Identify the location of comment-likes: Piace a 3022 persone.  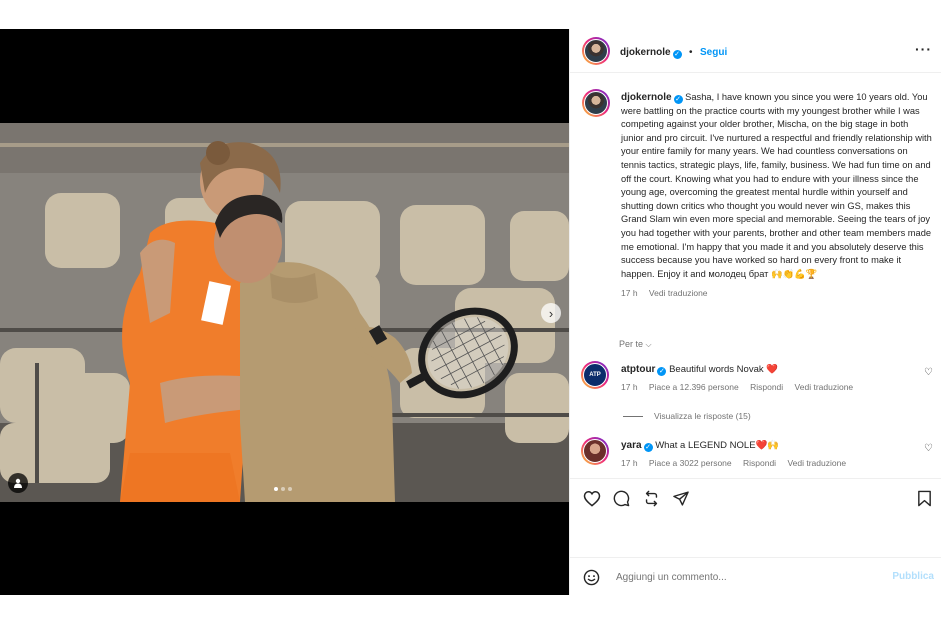
(690, 463).